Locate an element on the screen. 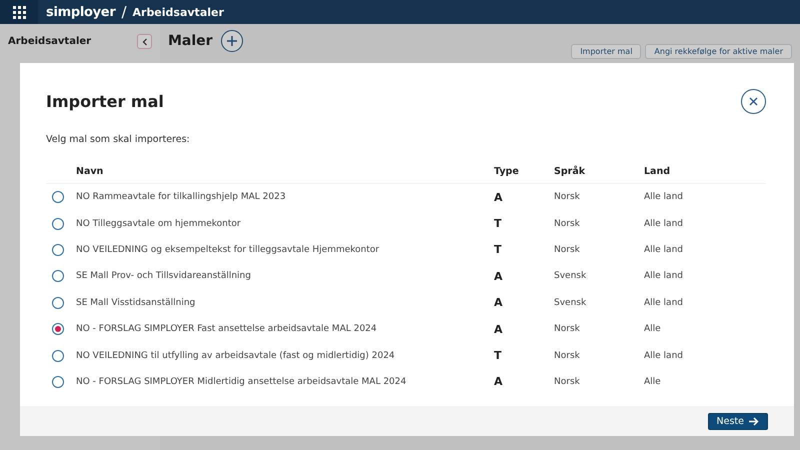 The height and width of the screenshot is (450, 800). column-header: Navn is located at coordinates (285, 171).